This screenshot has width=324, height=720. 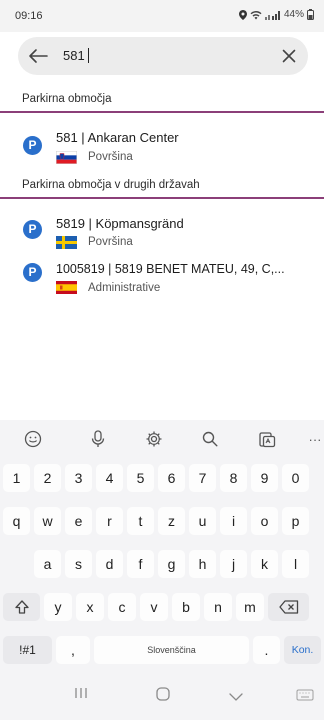 I want to click on enter-key: Kon., so click(x=302, y=650).